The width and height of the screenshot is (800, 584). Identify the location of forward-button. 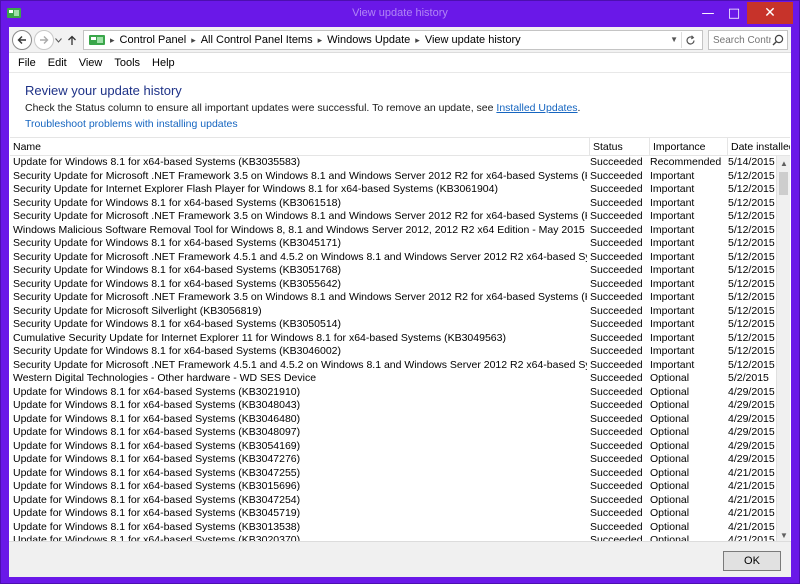
(44, 40).